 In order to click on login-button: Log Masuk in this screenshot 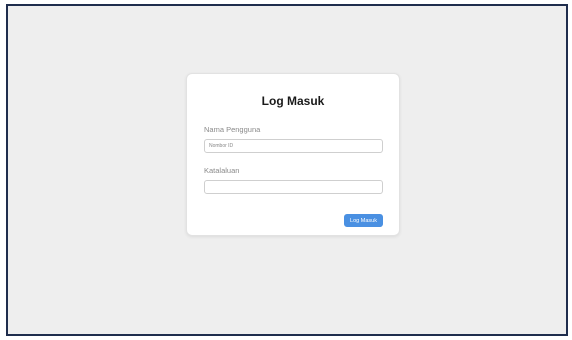, I will do `click(363, 220)`.